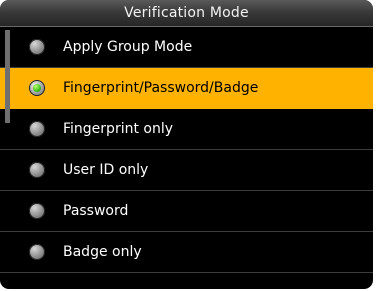  What do you see at coordinates (186, 129) in the screenshot?
I see `option-fingerprint-only: Fingerprint only` at bounding box center [186, 129].